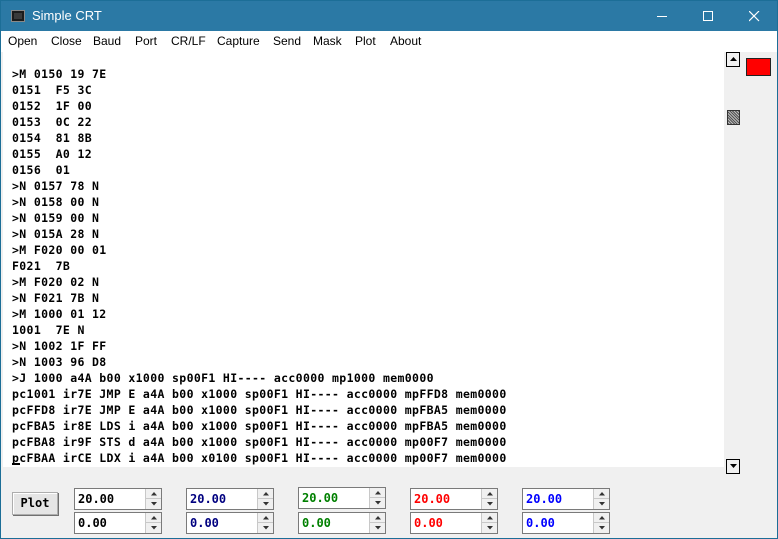  Describe the element at coordinates (662, 16) in the screenshot. I see `minimize-button` at that location.